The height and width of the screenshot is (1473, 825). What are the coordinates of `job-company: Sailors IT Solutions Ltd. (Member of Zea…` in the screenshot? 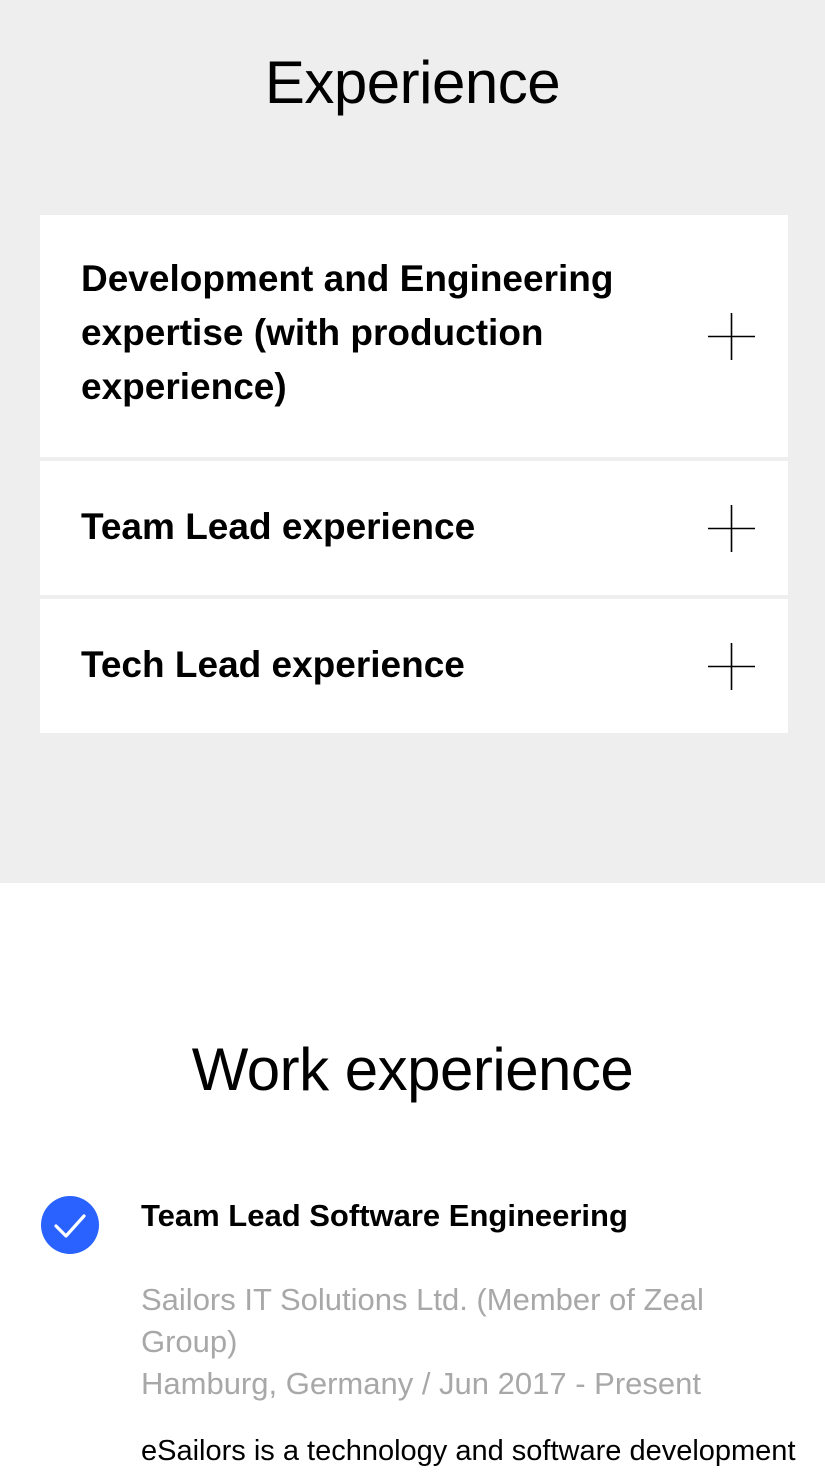 It's located at (422, 1320).